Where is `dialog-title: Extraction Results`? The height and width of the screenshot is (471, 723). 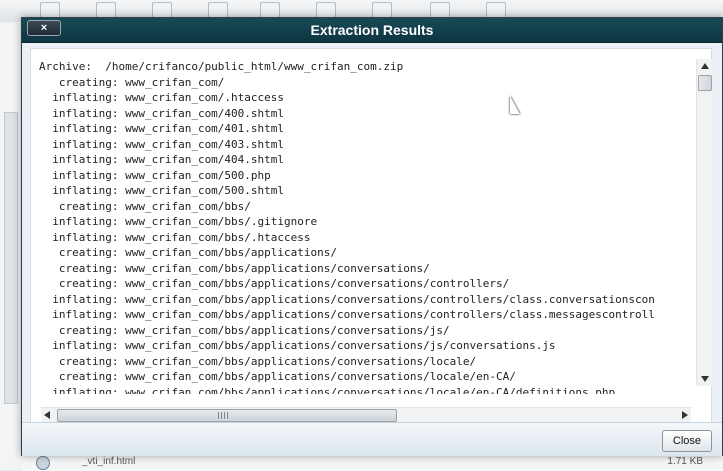 dialog-title: Extraction Results is located at coordinates (372, 30).